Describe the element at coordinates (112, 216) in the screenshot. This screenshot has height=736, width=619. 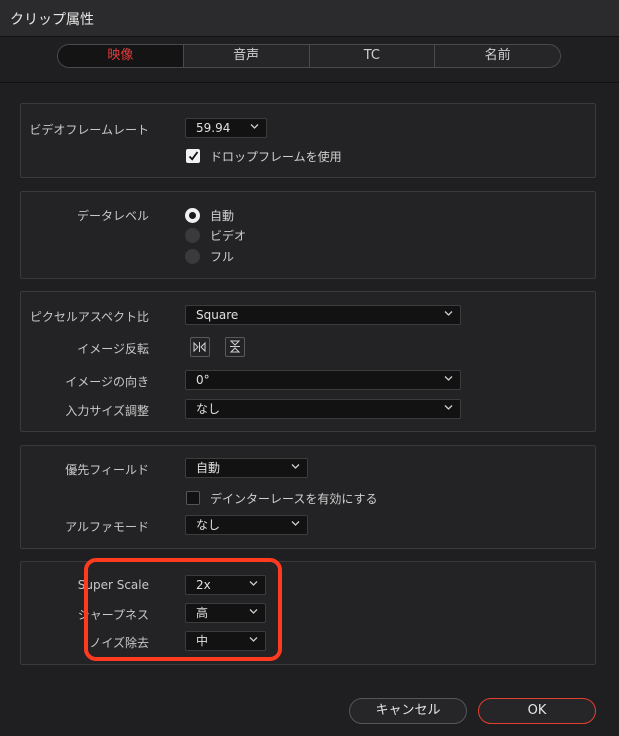
I see `data-level-label: データレベル` at that location.